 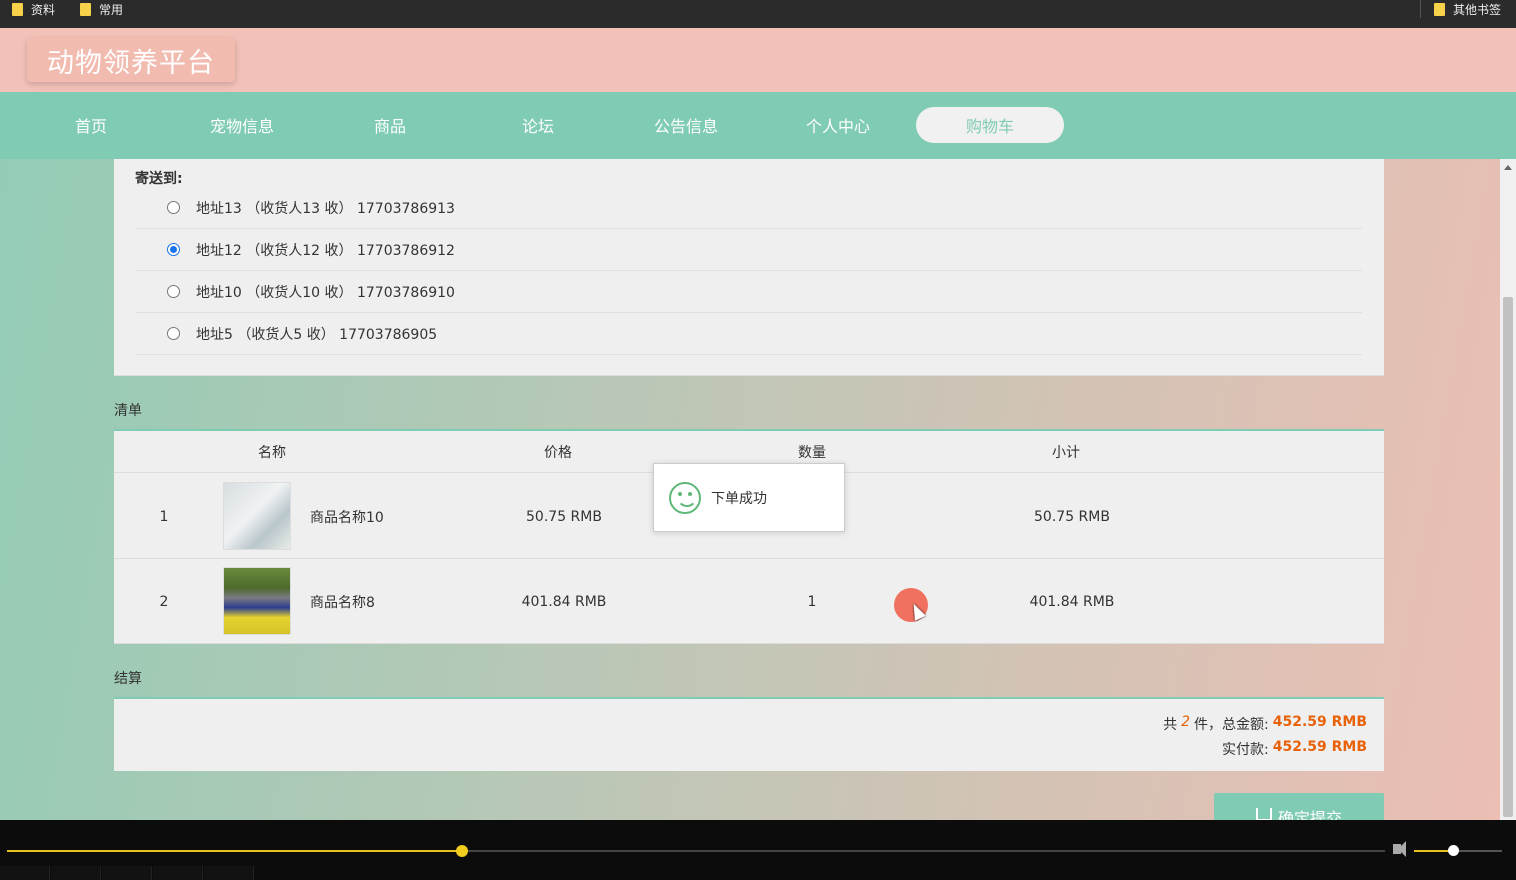 What do you see at coordinates (1263, 814) in the screenshot?
I see `cart-icon` at bounding box center [1263, 814].